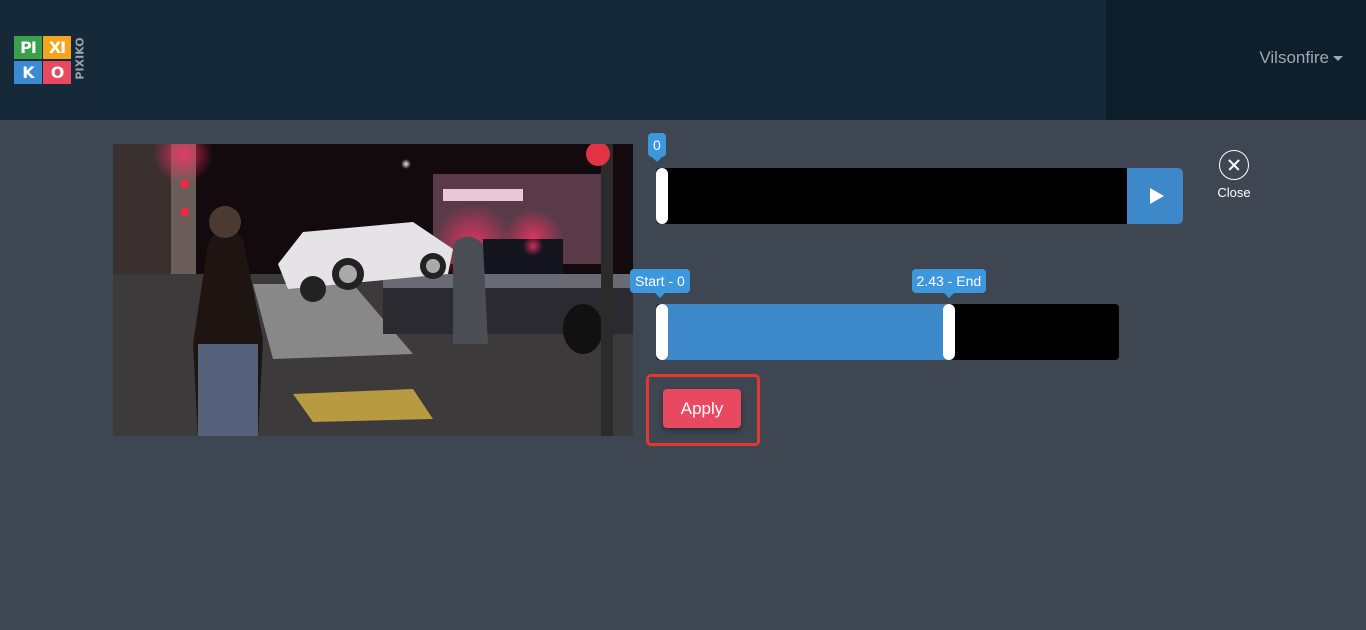 The width and height of the screenshot is (1366, 630). I want to click on logo-tile: K, so click(28, 72).